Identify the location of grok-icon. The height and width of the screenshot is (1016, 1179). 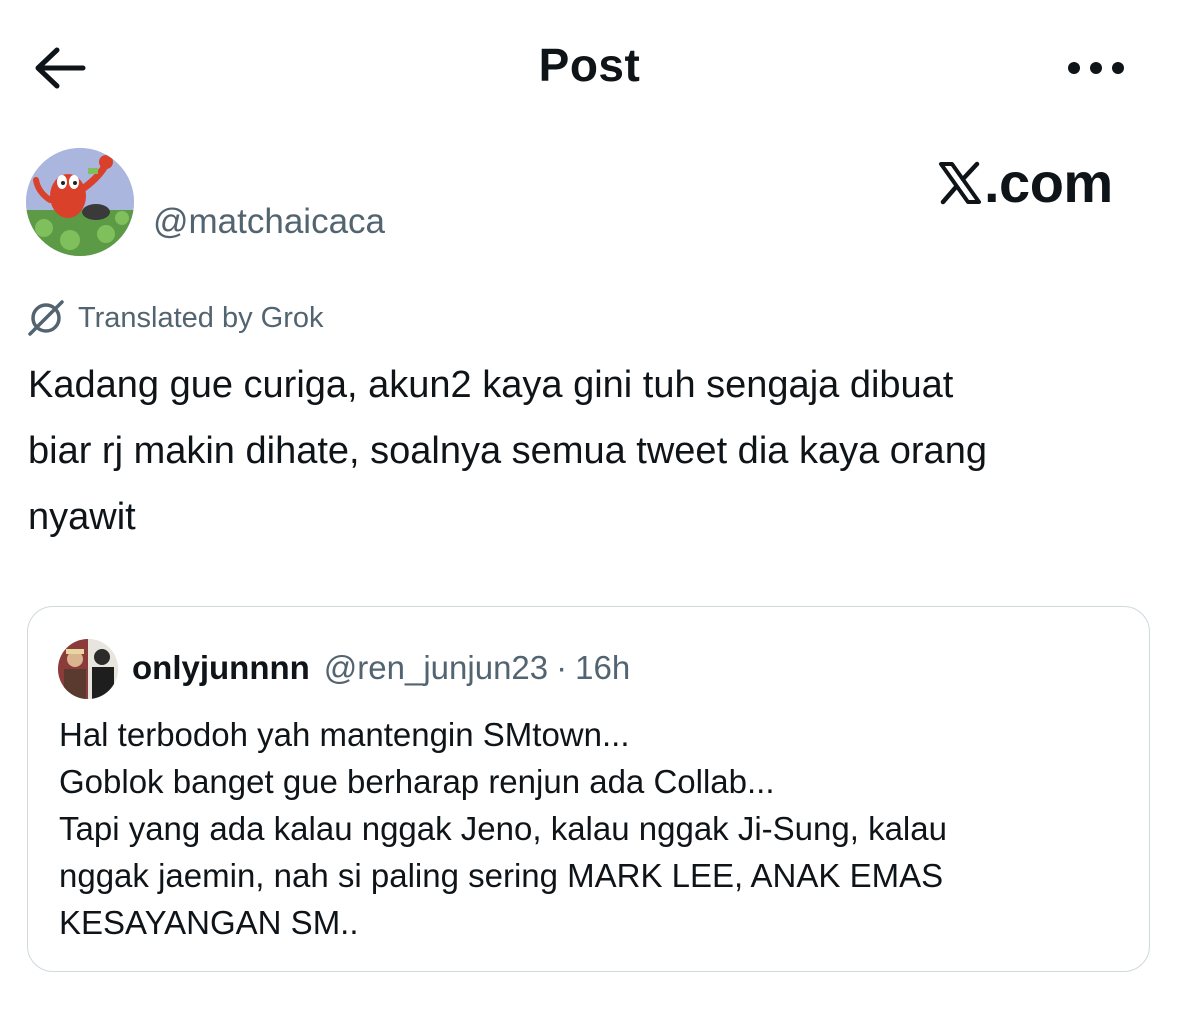
(46, 318).